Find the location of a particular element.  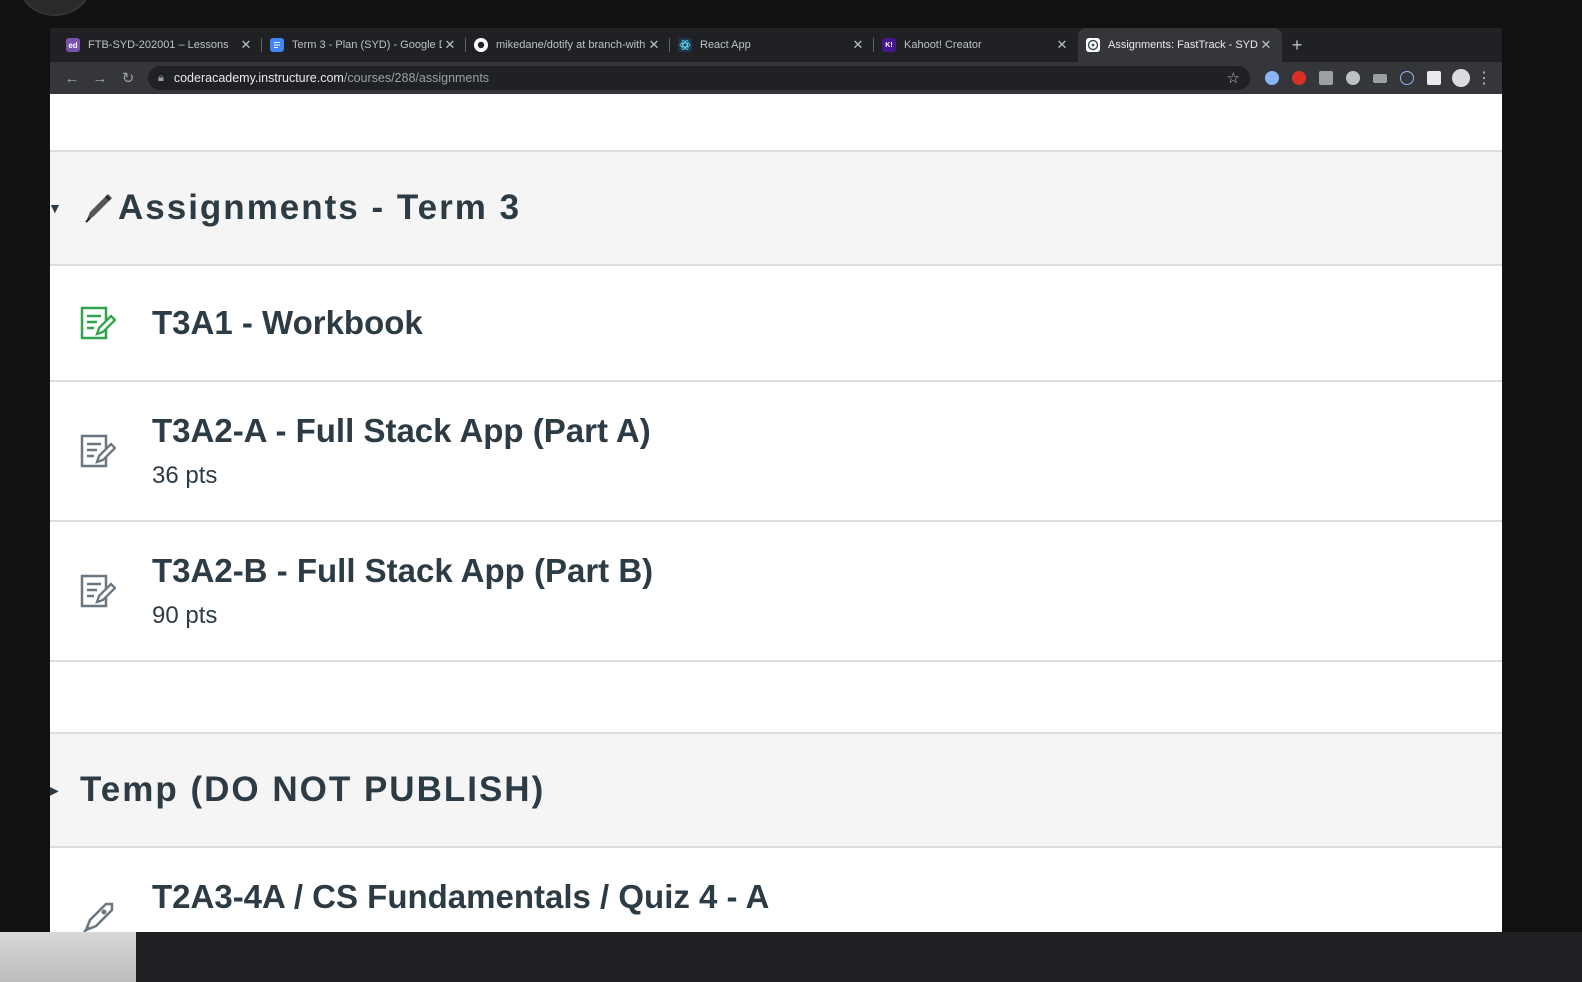

quiz-rocket-icon is located at coordinates (101, 905).